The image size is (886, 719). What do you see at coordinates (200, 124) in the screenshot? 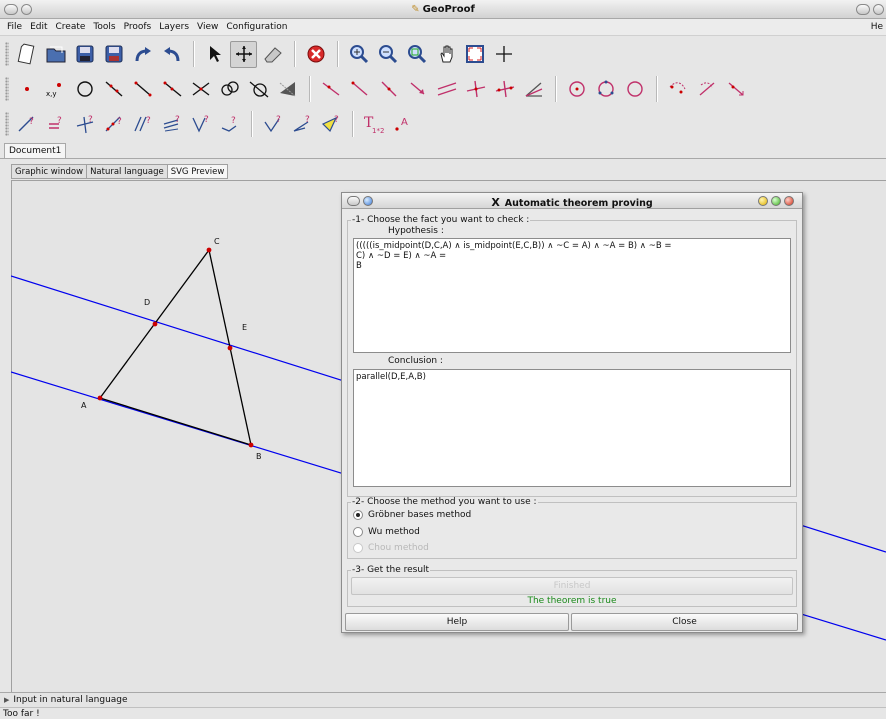
I see `check-concyclic-icon: ?` at bounding box center [200, 124].